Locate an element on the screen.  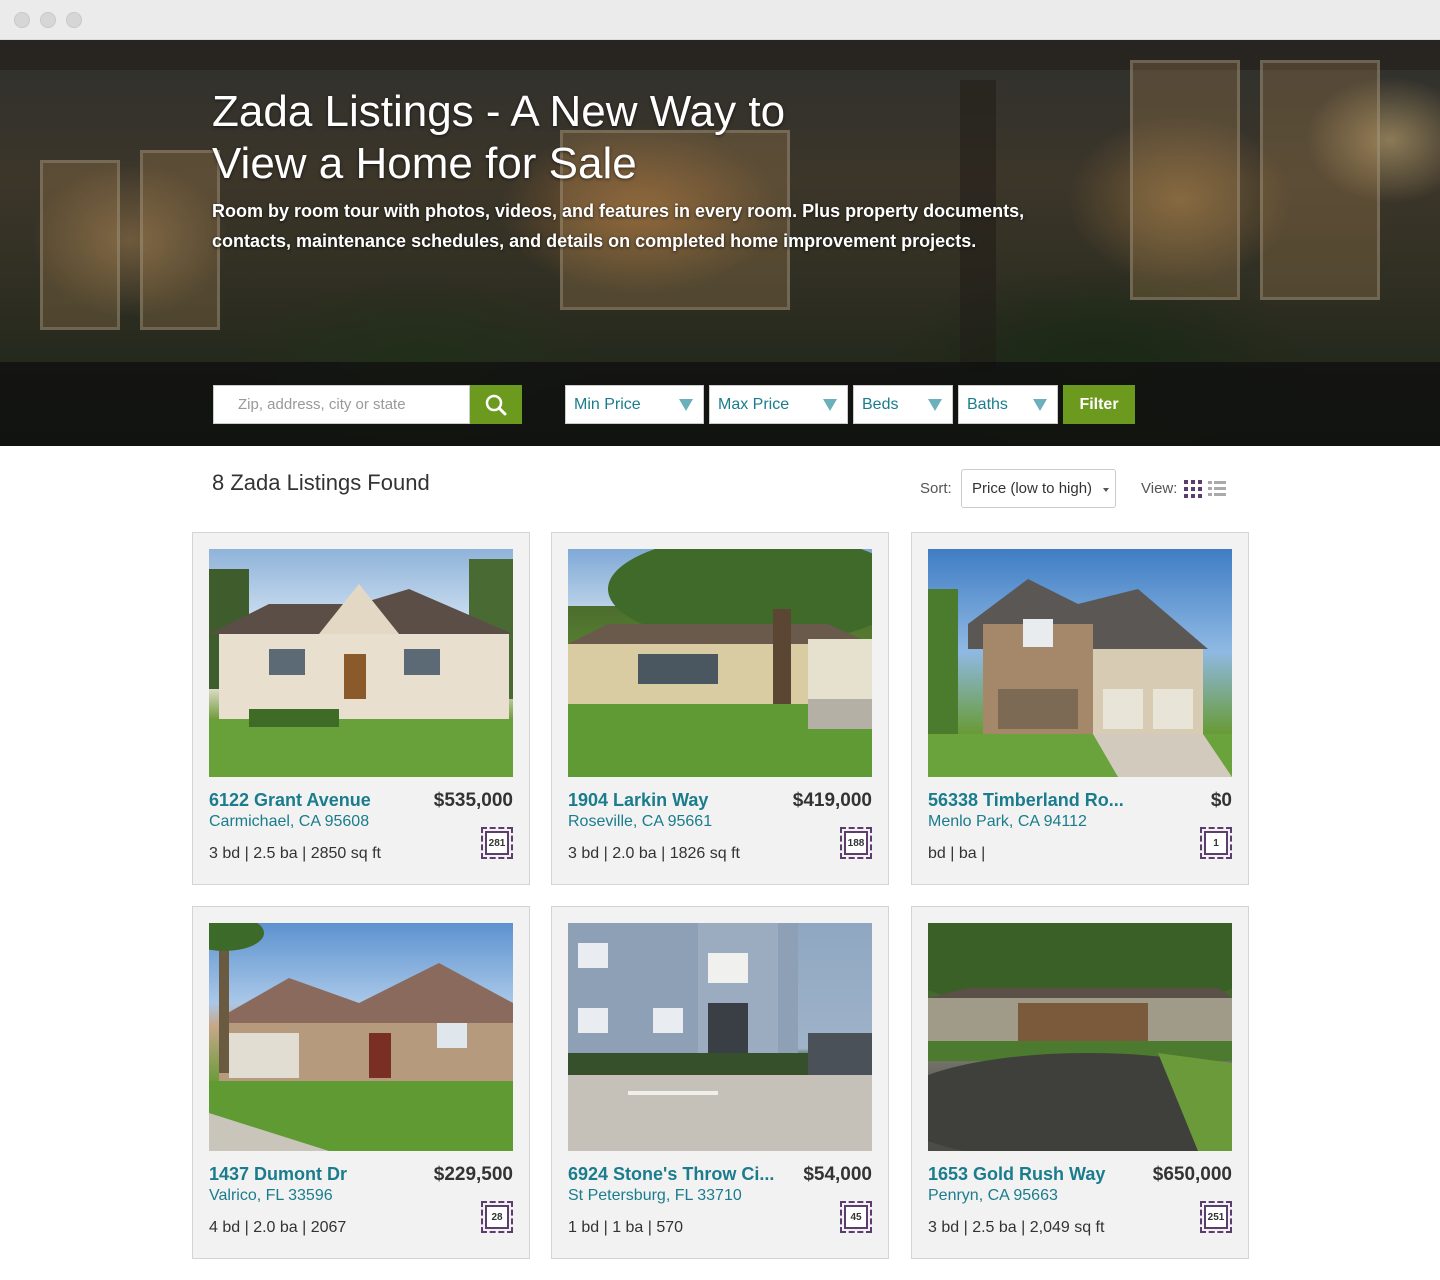
min-price-label: Min Price is located at coordinates (607, 404).